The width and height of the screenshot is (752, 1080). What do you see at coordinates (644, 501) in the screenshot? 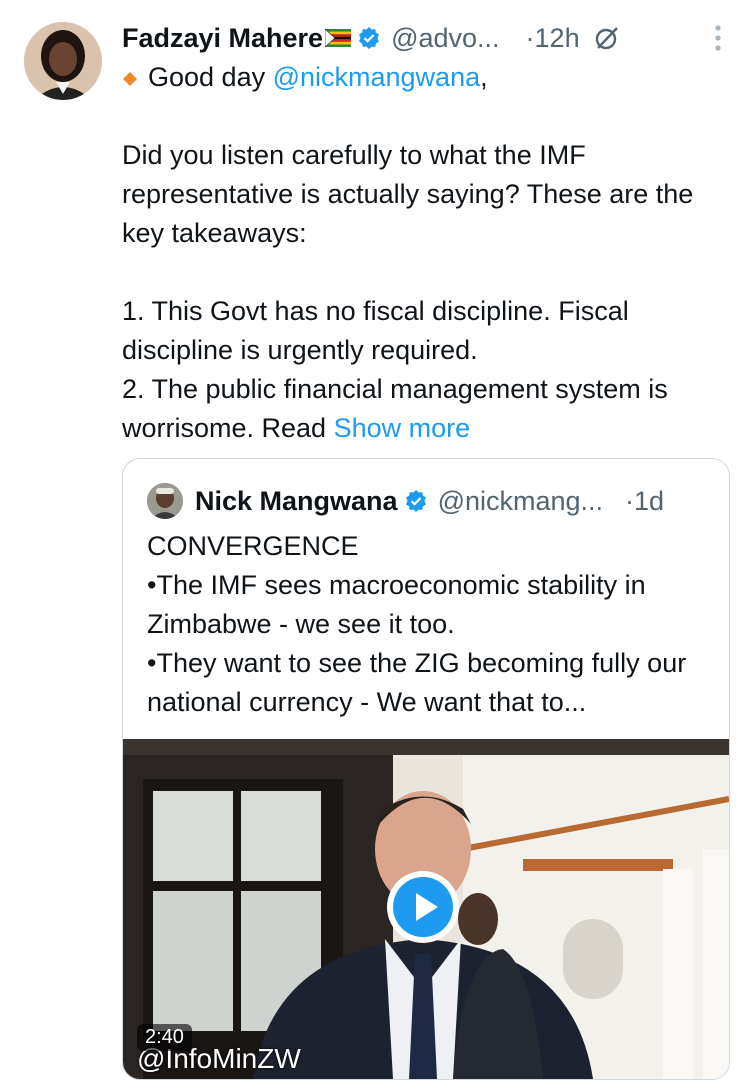
I see `quoted-tweet-time: ·1d` at bounding box center [644, 501].